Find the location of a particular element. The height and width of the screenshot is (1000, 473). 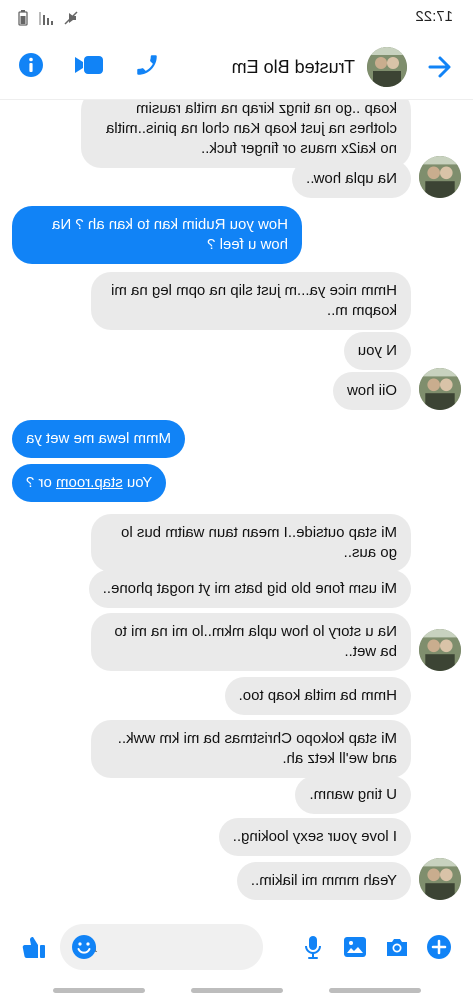

thumbs-up-icon is located at coordinates (34, 947).